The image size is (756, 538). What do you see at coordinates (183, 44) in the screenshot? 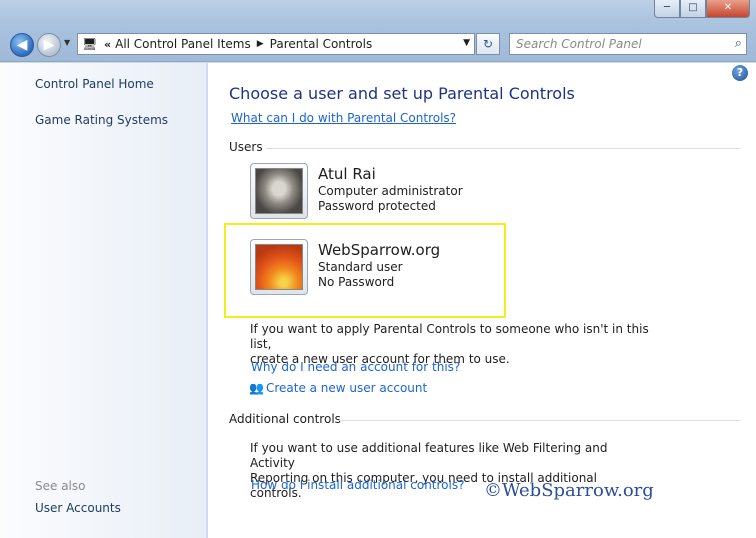
I see `breadcrumb-all-items: All Control Panel Items` at bounding box center [183, 44].